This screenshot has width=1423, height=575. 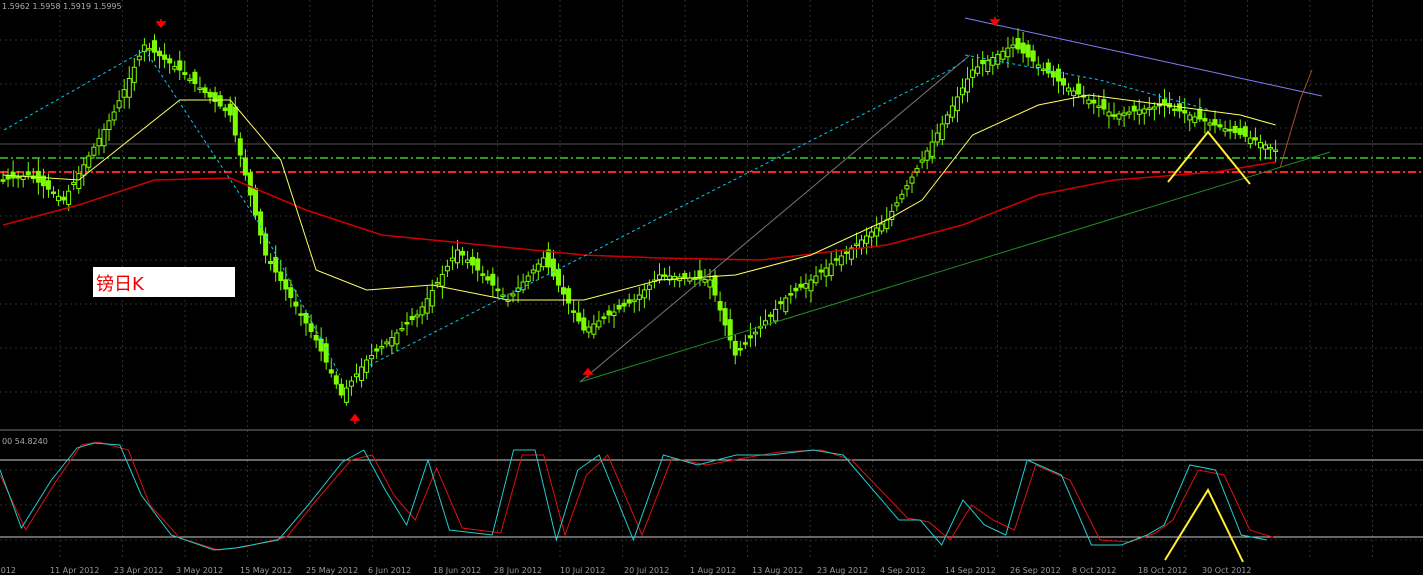 What do you see at coordinates (1162, 570) in the screenshot?
I see `x-tick-label: 18 Oct 2012` at bounding box center [1162, 570].